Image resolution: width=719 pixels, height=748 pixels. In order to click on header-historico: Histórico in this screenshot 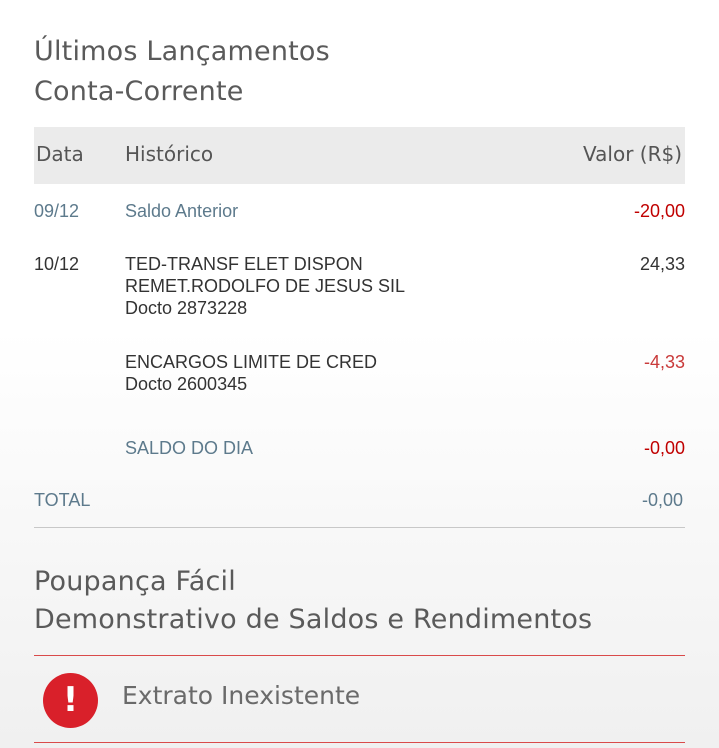, I will do `click(169, 154)`.